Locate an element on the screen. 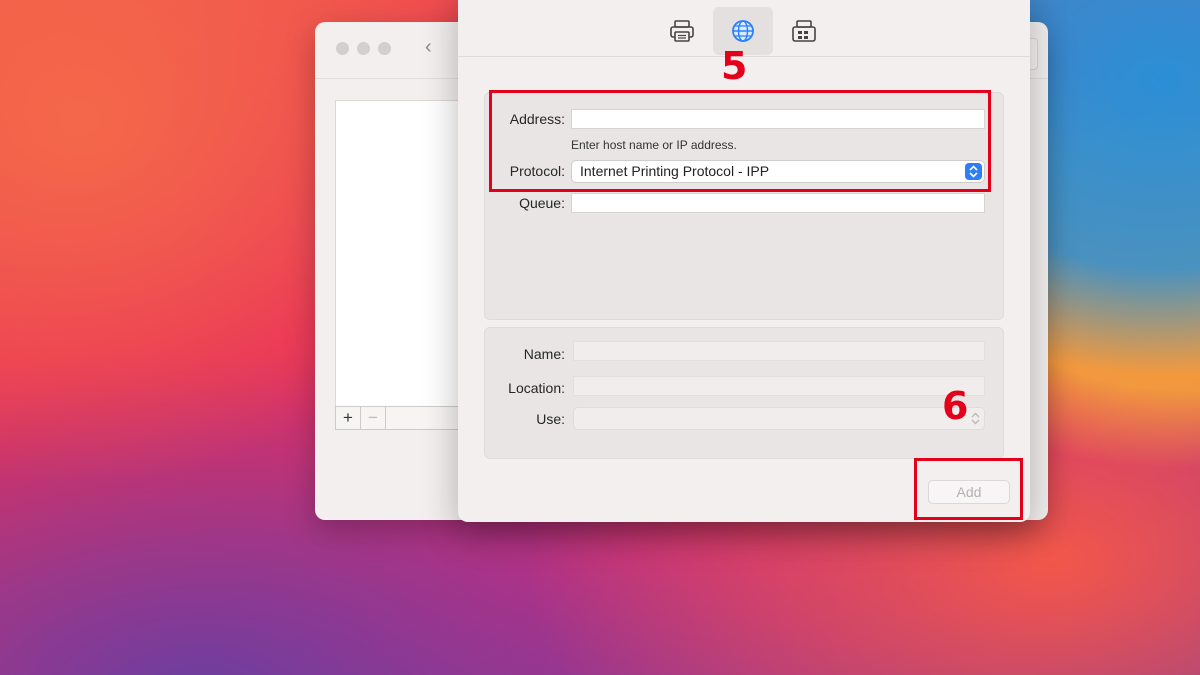  highlight-box-step5 is located at coordinates (740, 141).